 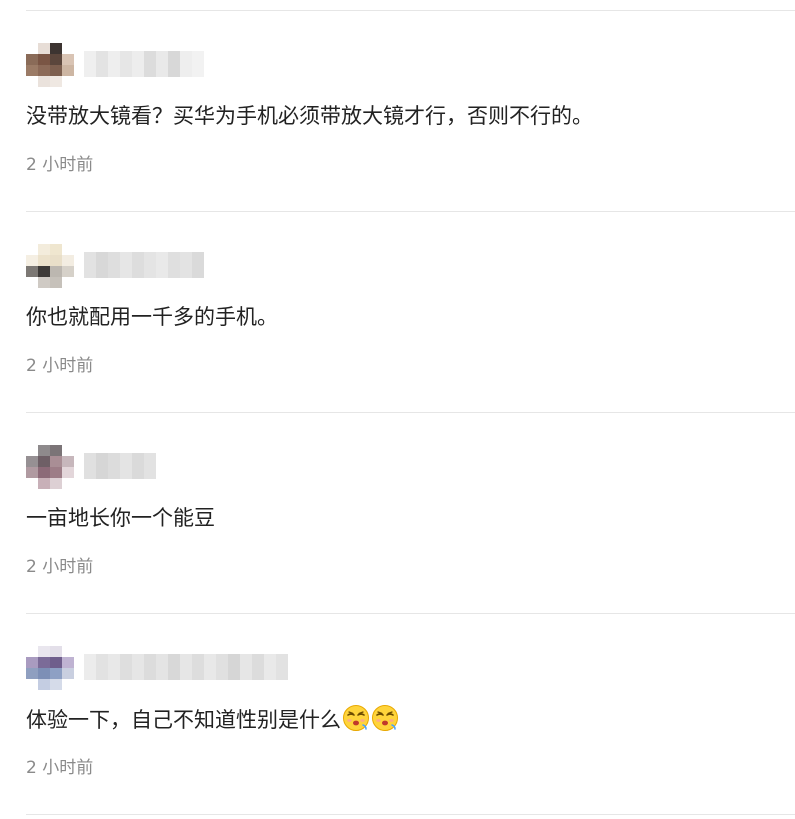 I want to click on comment-text: 没带放大镜看？买华为手机必须带放大镜才行，否则不行的。, so click(x=309, y=116).